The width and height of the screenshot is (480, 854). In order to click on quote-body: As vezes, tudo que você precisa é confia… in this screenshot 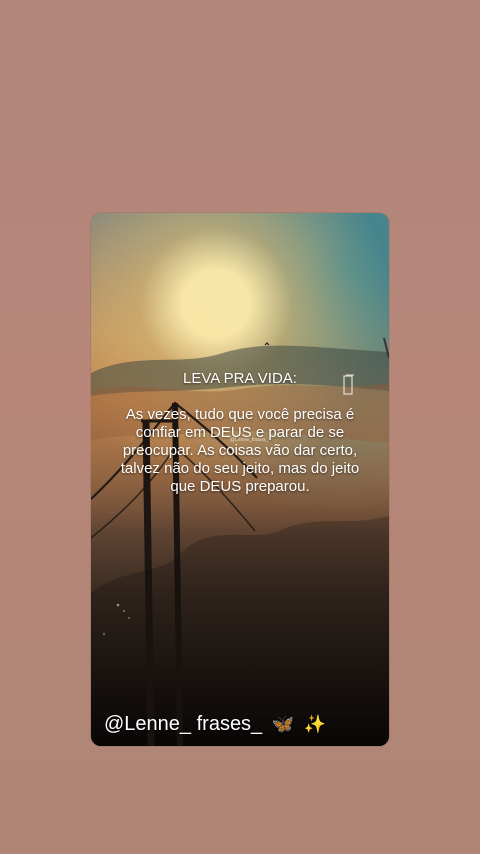, I will do `click(240, 450)`.